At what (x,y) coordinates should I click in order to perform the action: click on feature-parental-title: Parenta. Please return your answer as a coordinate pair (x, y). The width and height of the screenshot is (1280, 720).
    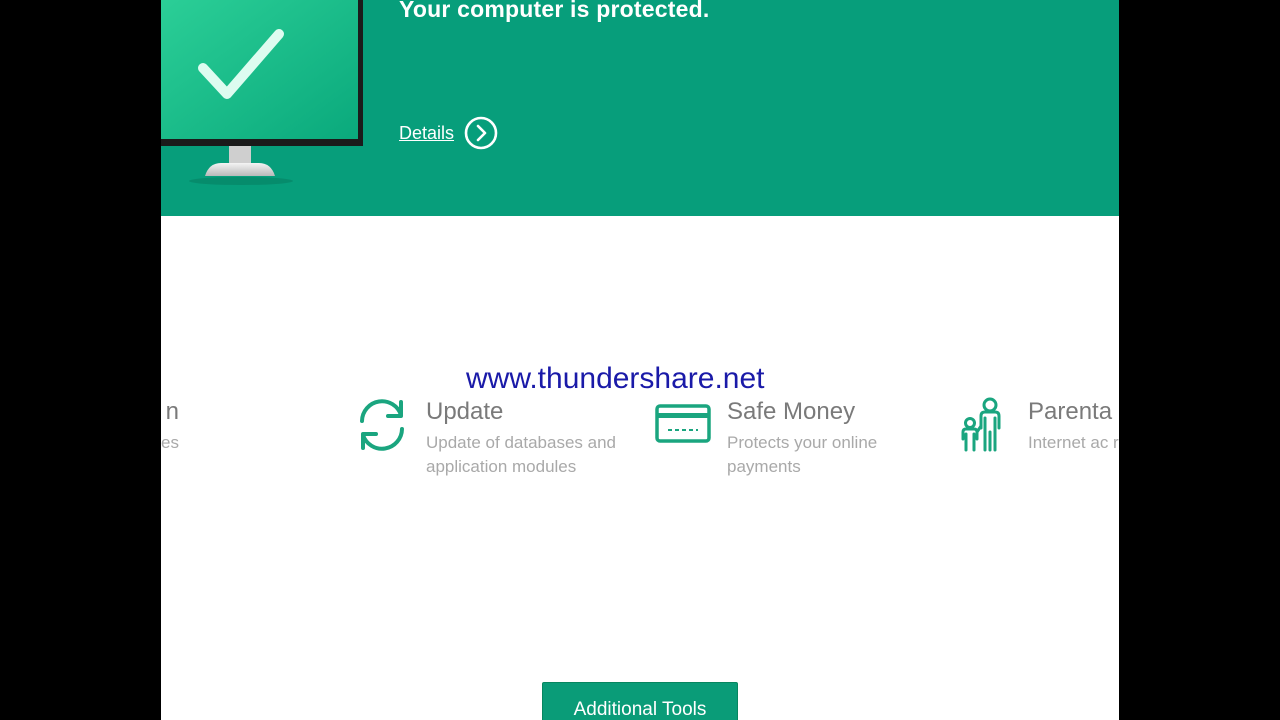
    Looking at the image, I should click on (1070, 411).